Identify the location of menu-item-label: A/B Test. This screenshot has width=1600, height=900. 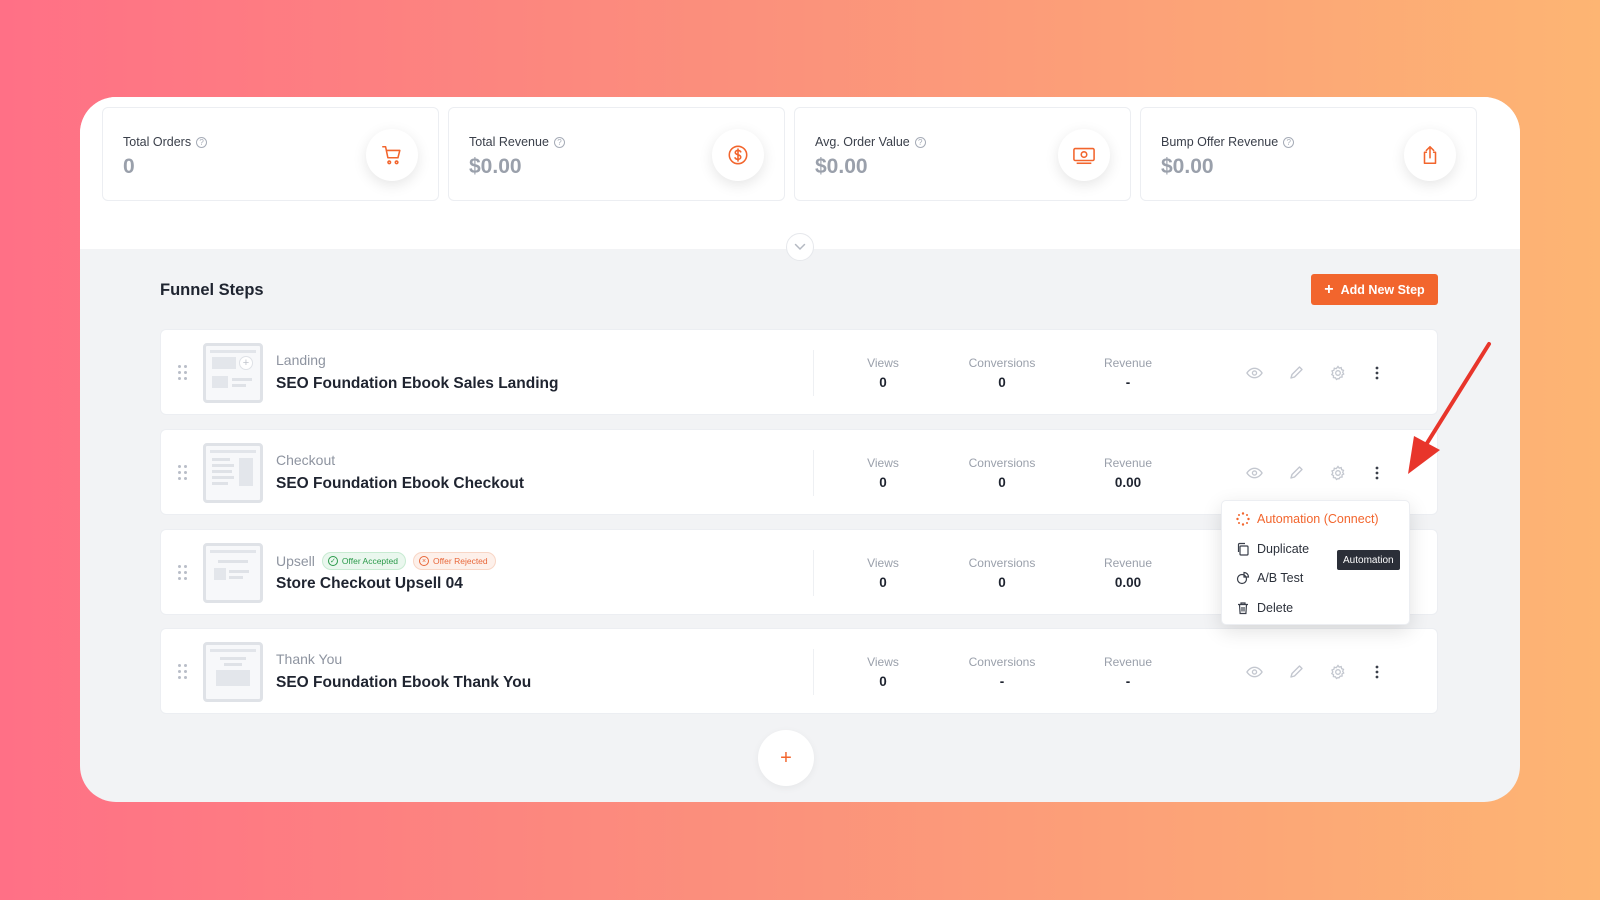
(1280, 578).